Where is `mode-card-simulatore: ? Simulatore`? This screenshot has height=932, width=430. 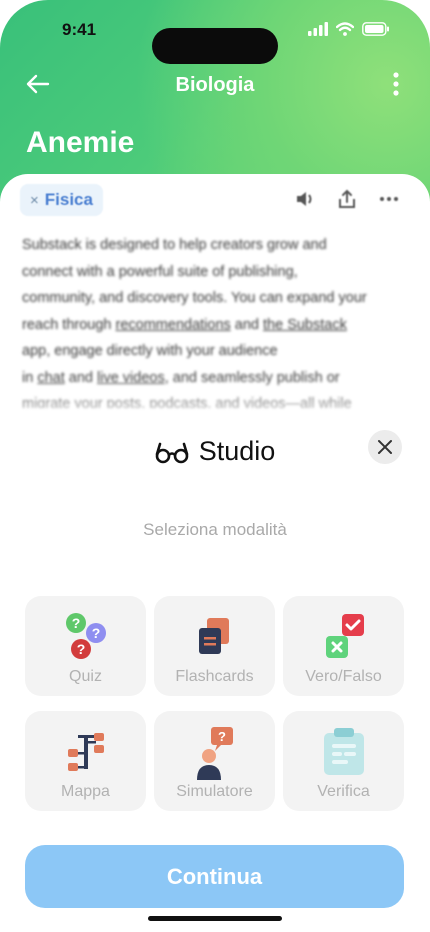
mode-card-simulatore: ? Simulatore is located at coordinates (214, 761).